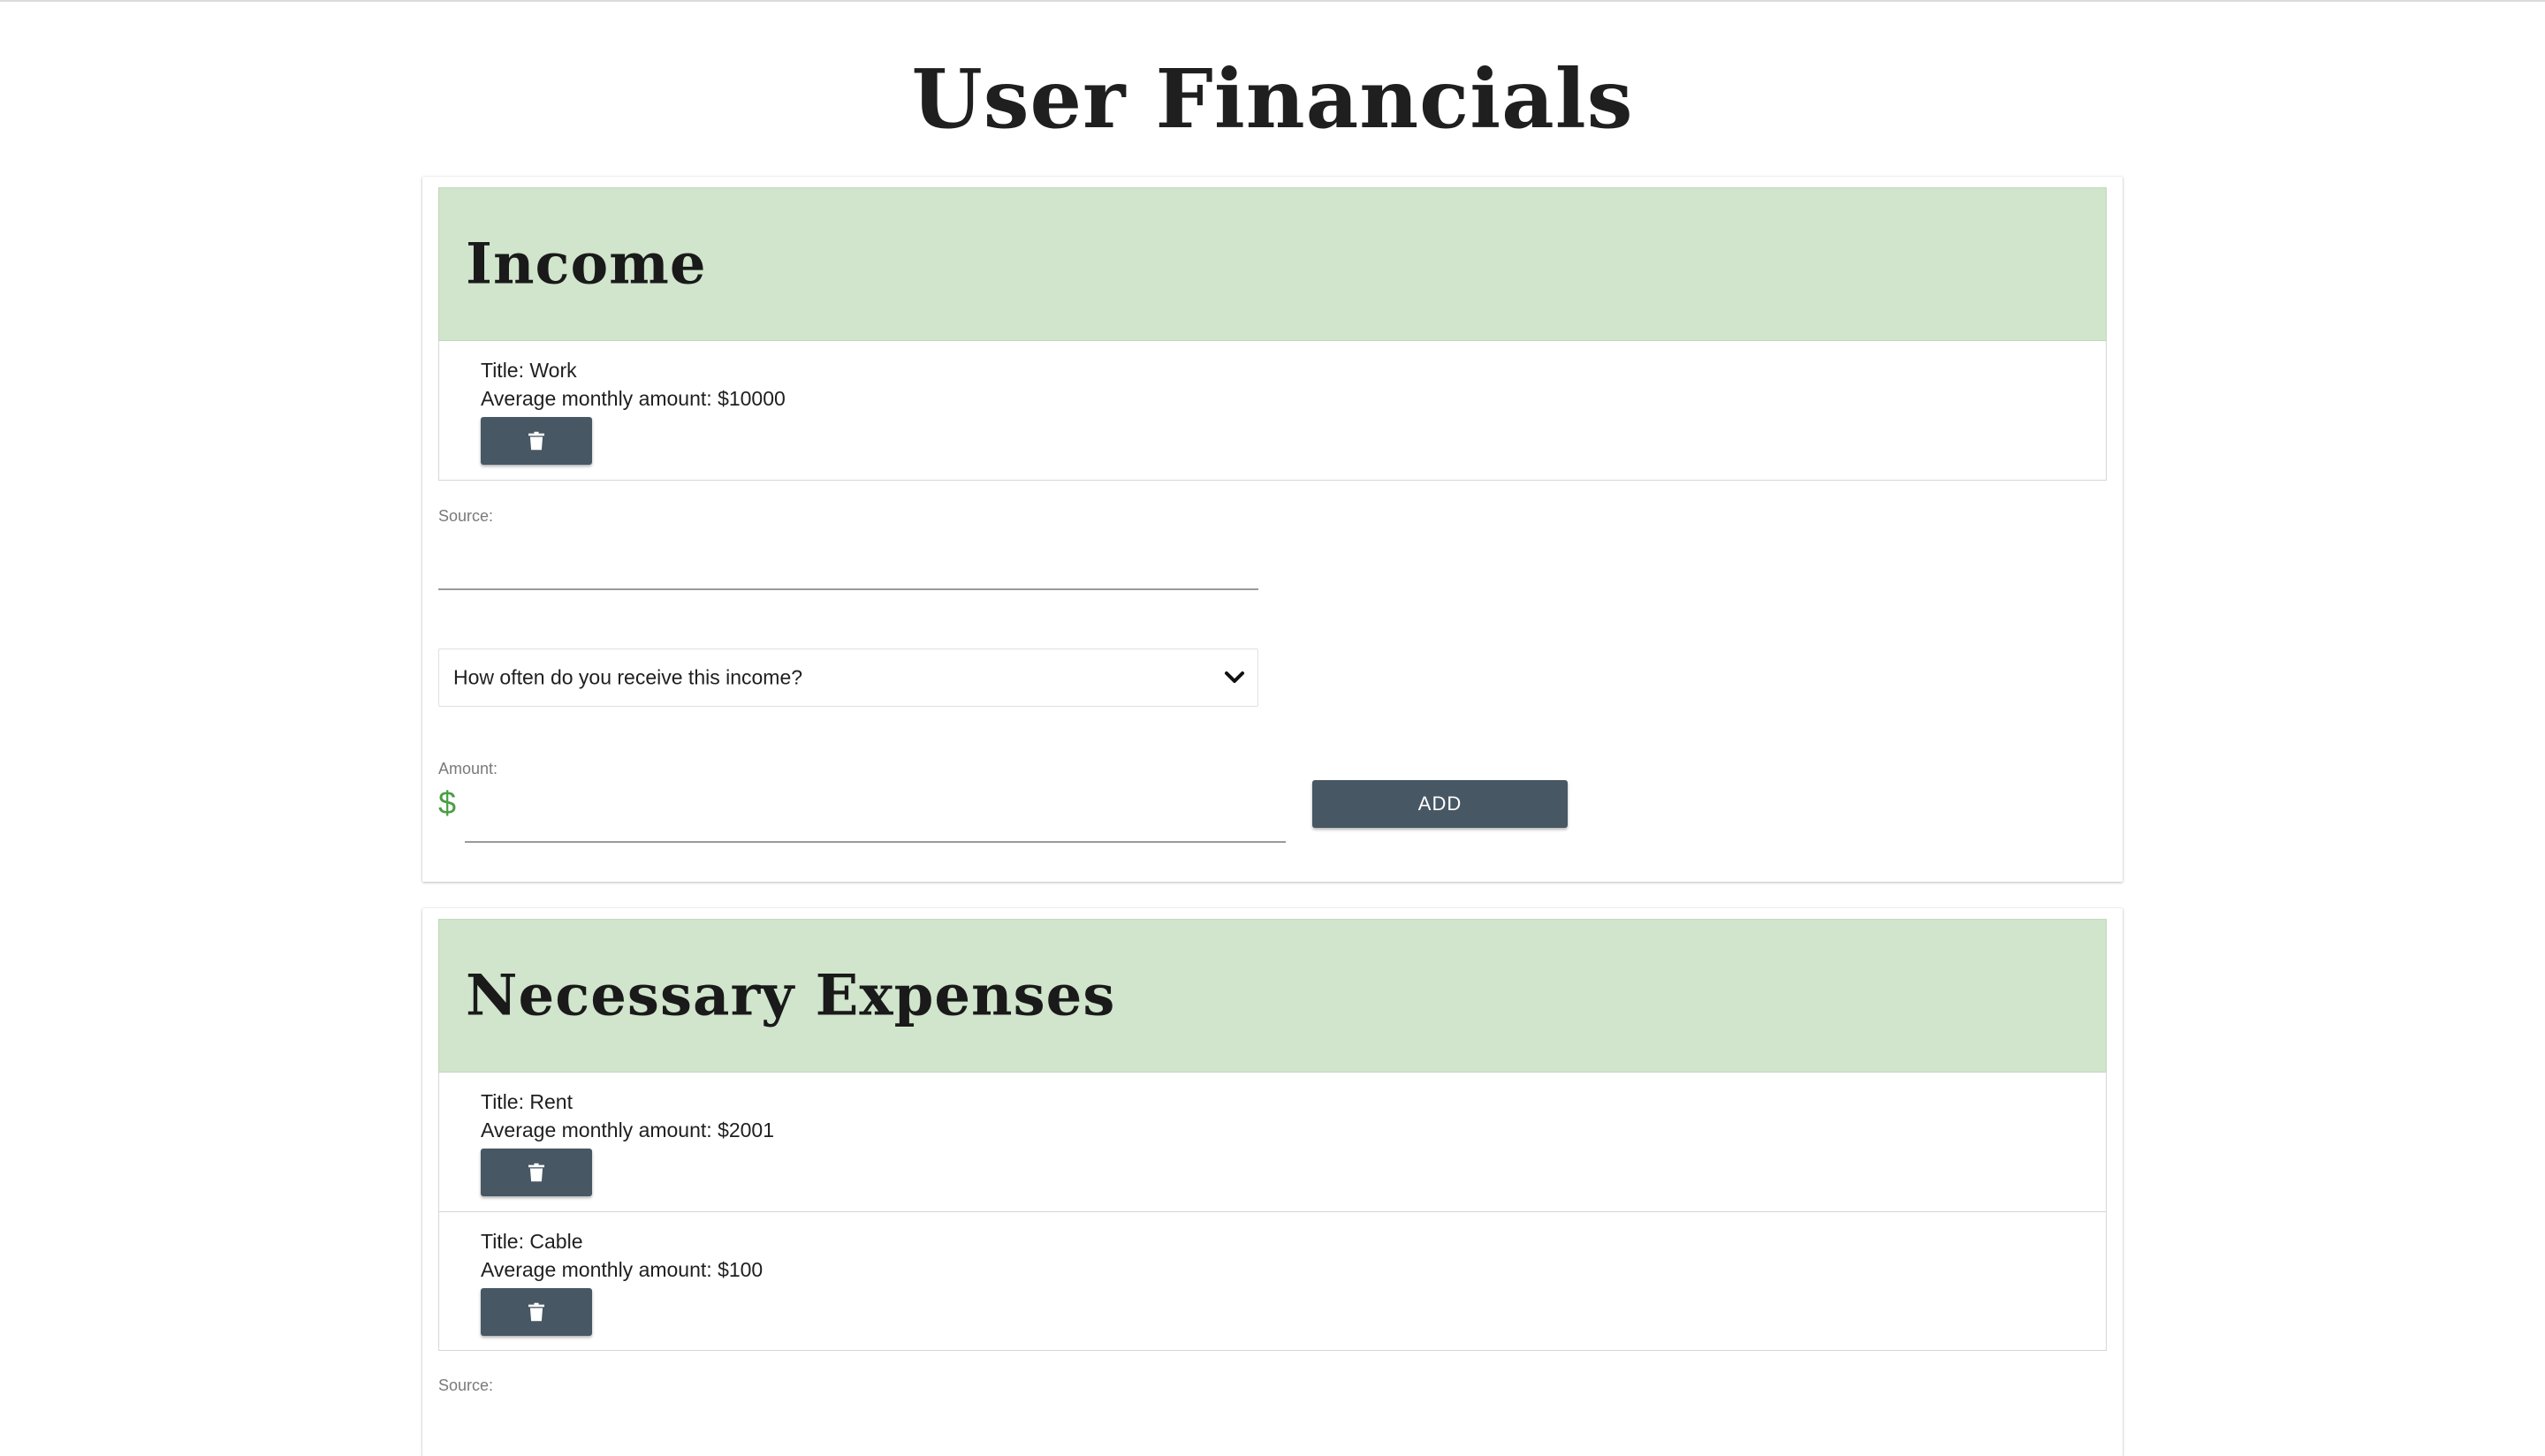  Describe the element at coordinates (1440, 804) in the screenshot. I see `add-button: ADD` at that location.